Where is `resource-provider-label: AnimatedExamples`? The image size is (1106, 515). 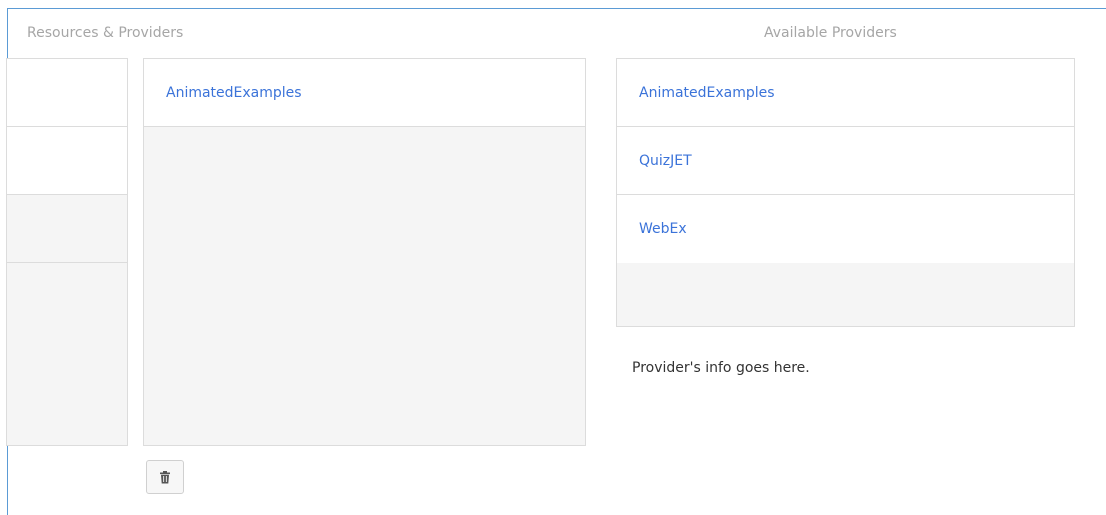
resource-provider-label: AnimatedExamples is located at coordinates (234, 93).